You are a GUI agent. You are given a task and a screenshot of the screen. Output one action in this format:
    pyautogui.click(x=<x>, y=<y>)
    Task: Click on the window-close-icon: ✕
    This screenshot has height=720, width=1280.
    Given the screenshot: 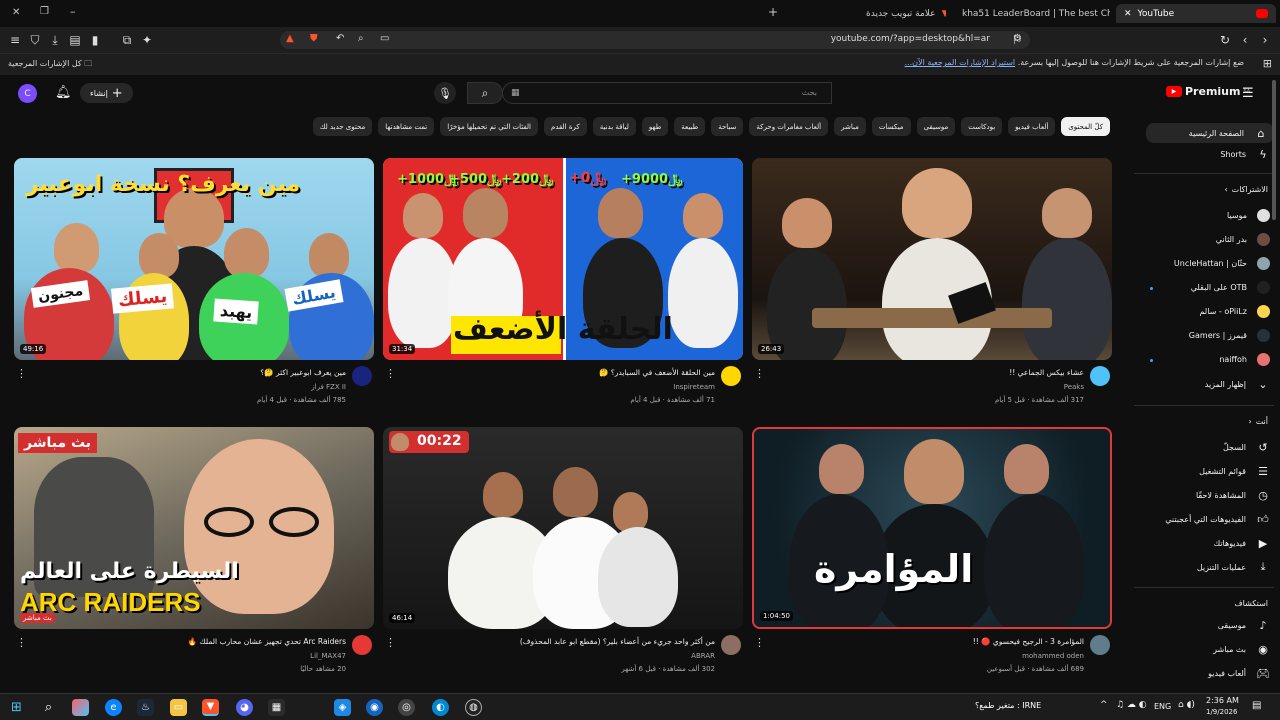 What is the action you would take?
    pyautogui.click(x=16, y=12)
    